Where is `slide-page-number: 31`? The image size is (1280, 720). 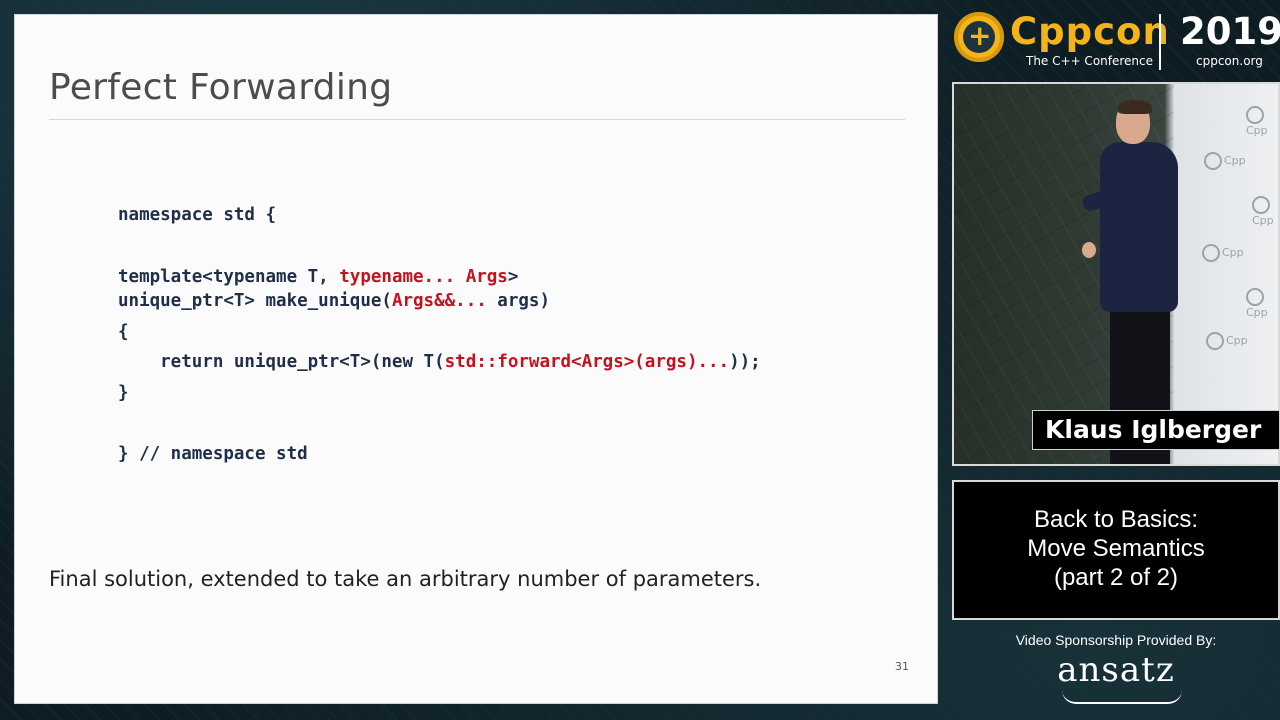
slide-page-number: 31 is located at coordinates (902, 666).